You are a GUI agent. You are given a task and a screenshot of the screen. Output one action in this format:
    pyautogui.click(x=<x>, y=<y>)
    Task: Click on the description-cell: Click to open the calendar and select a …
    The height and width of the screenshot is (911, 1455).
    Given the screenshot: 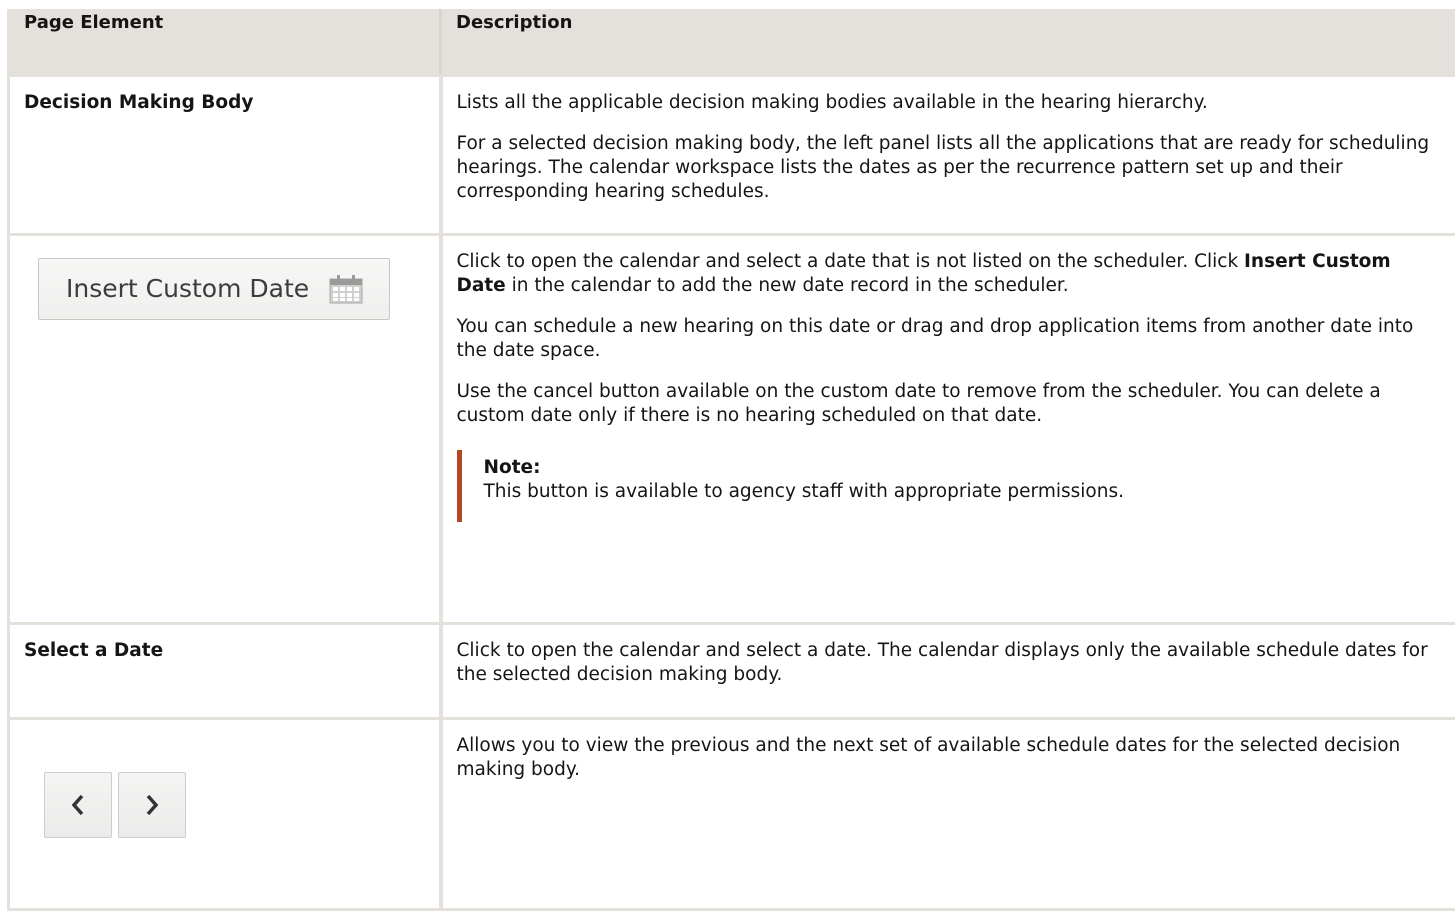 What is the action you would take?
    pyautogui.click(x=948, y=671)
    